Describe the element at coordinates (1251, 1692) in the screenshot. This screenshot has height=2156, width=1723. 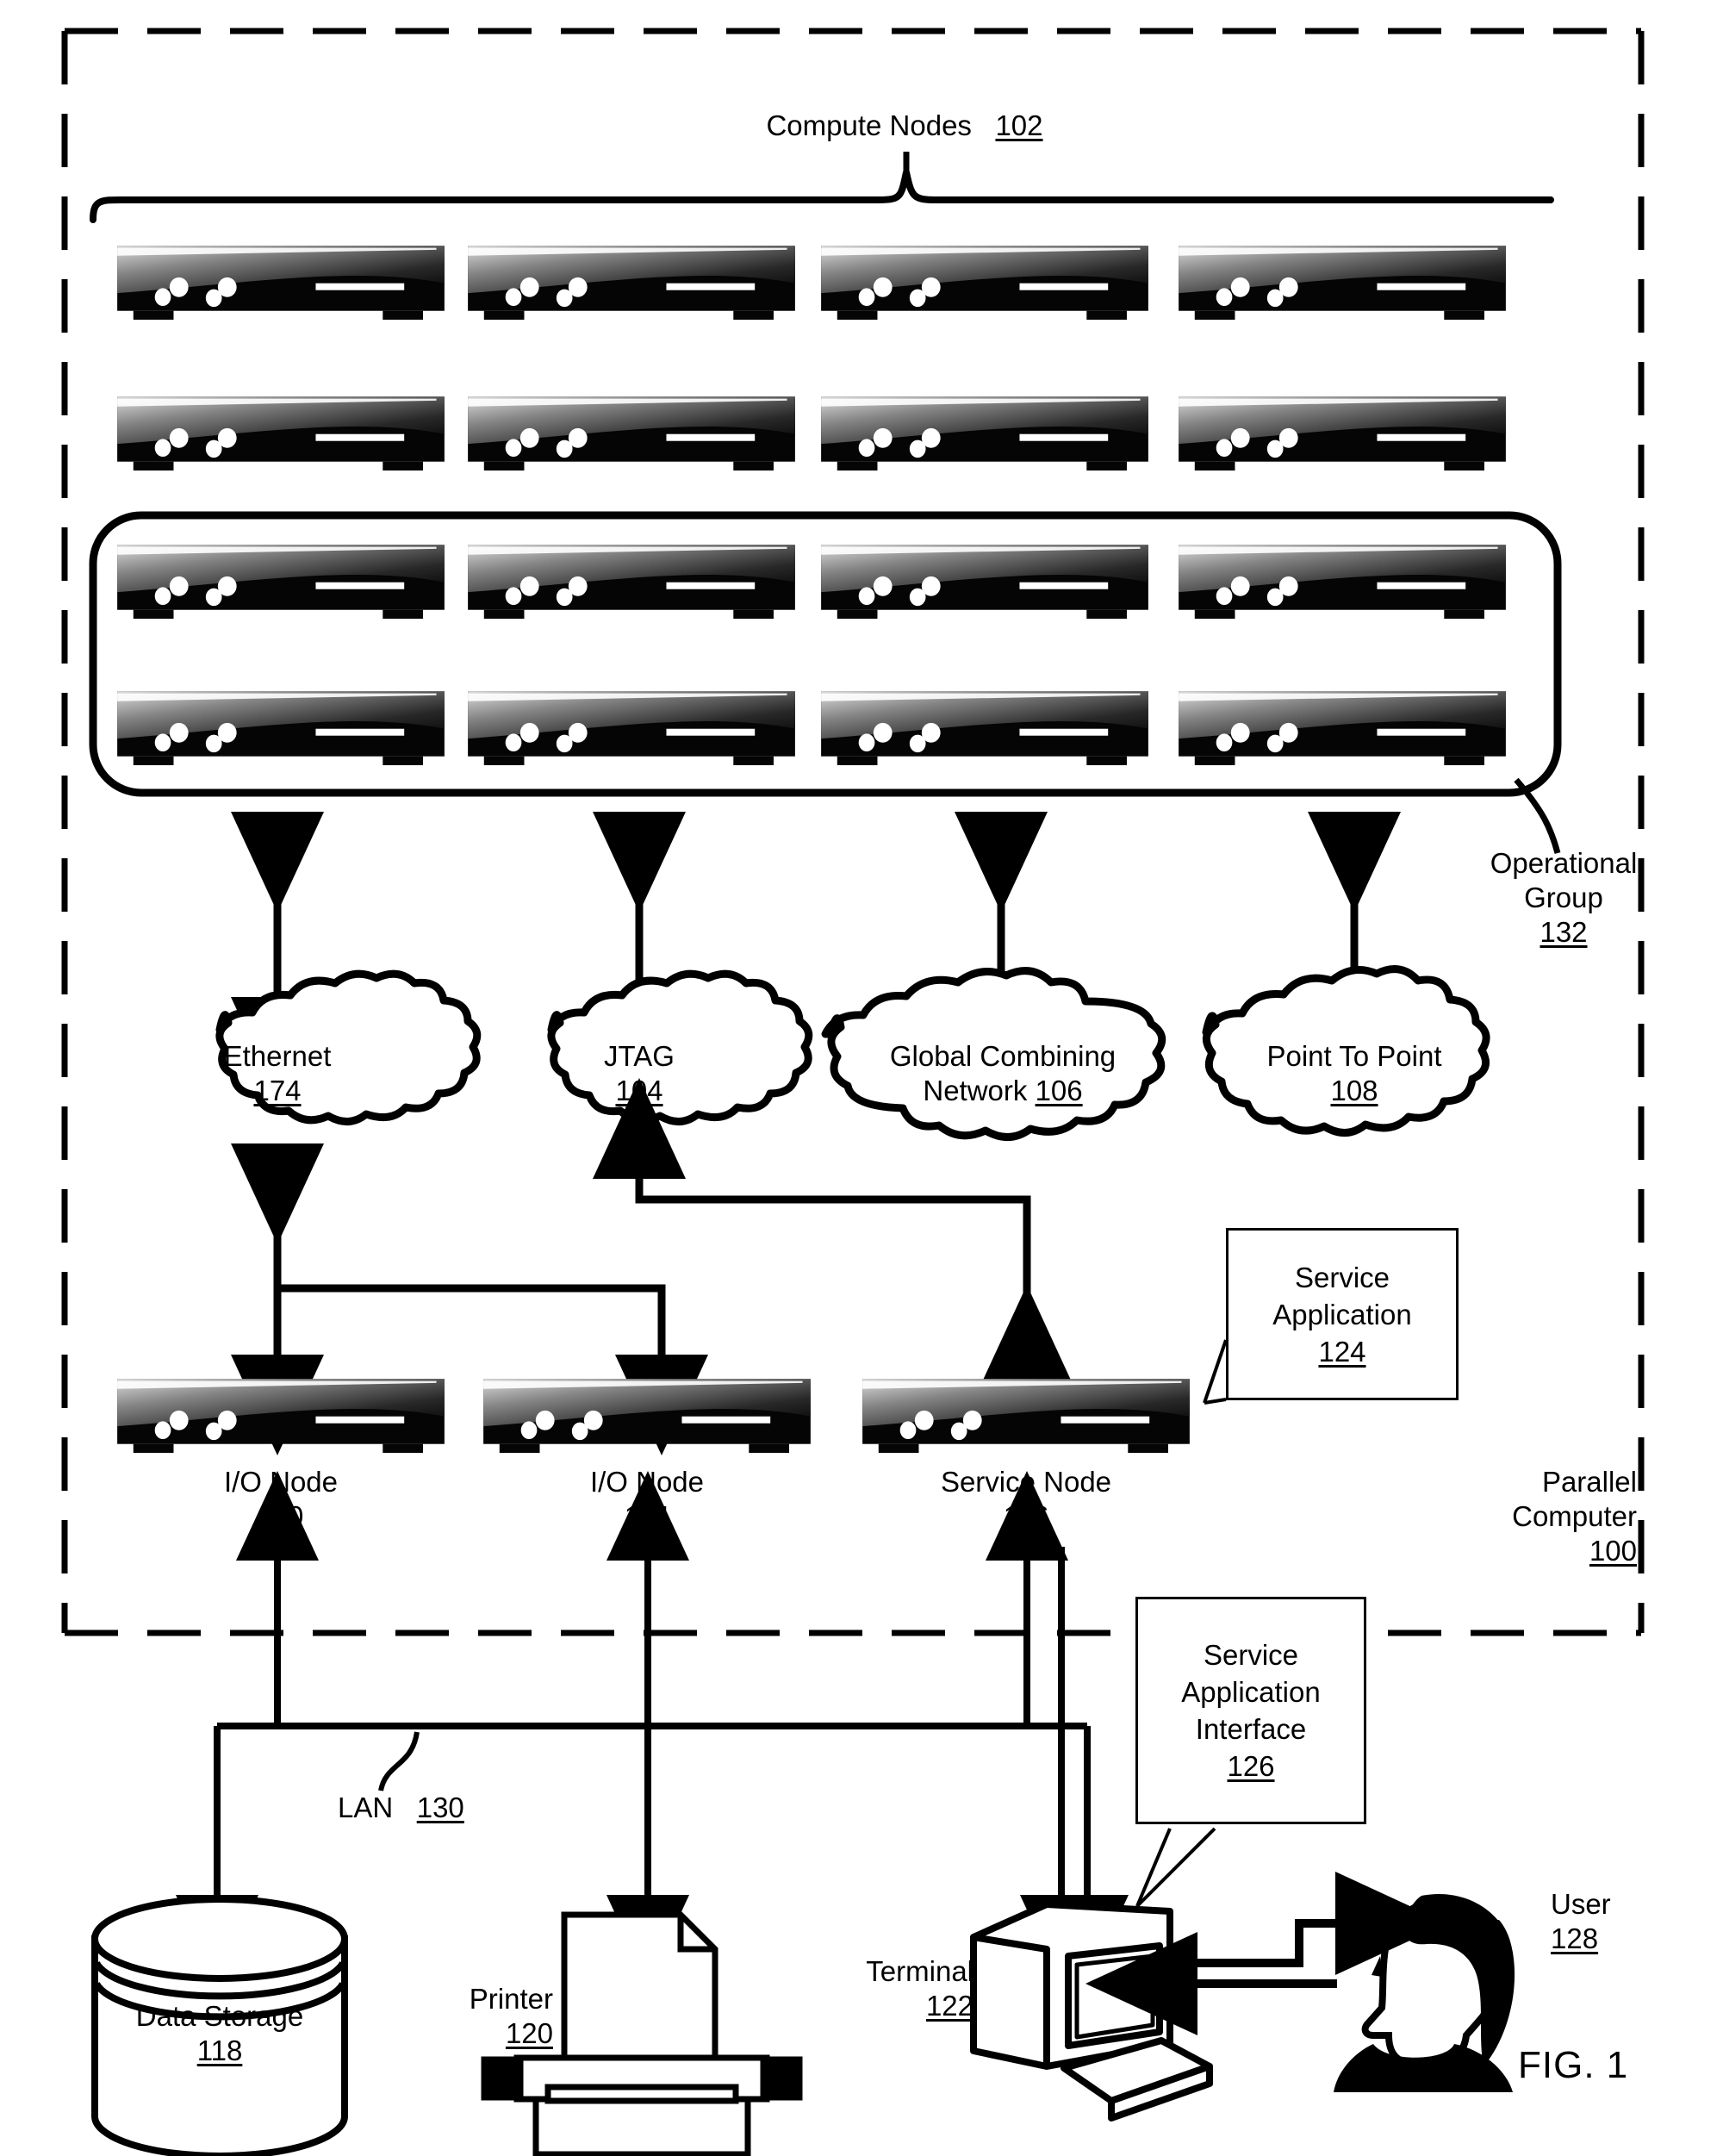
I see `sai-line2: Application` at that location.